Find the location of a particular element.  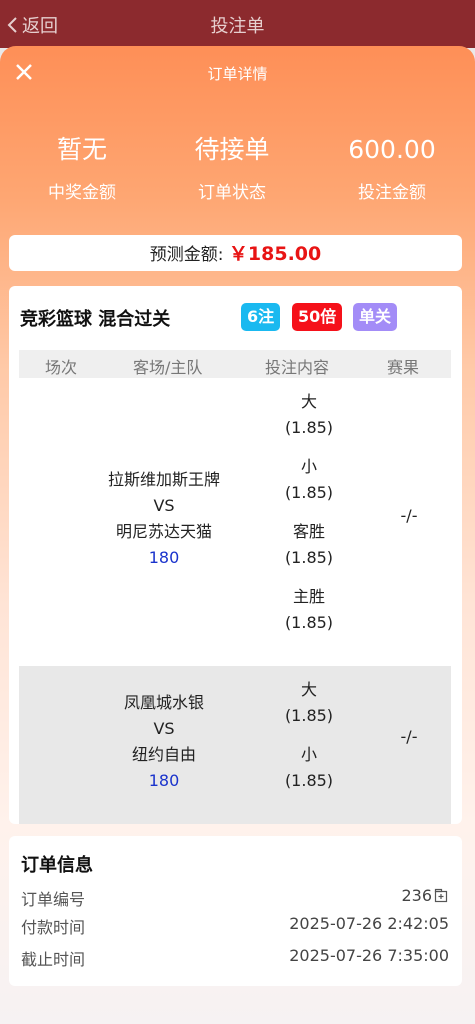

order-number-copy: 236 is located at coordinates (425, 895).